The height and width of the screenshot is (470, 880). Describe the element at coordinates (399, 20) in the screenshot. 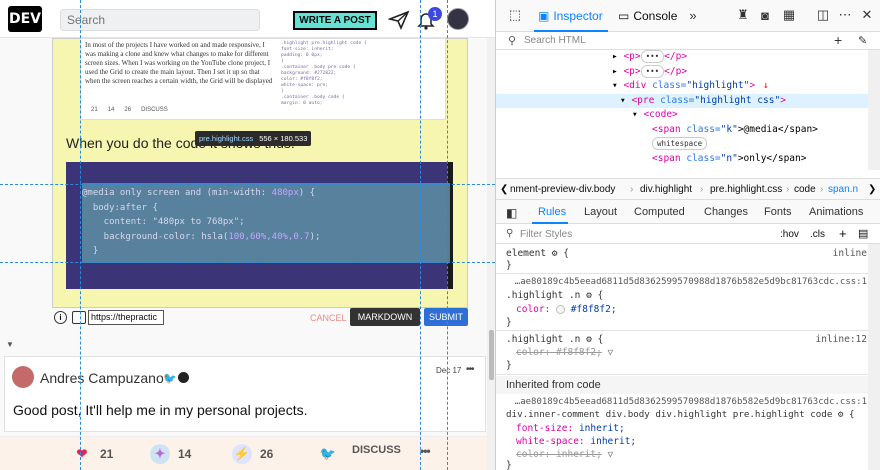

I see `send-icon` at that location.